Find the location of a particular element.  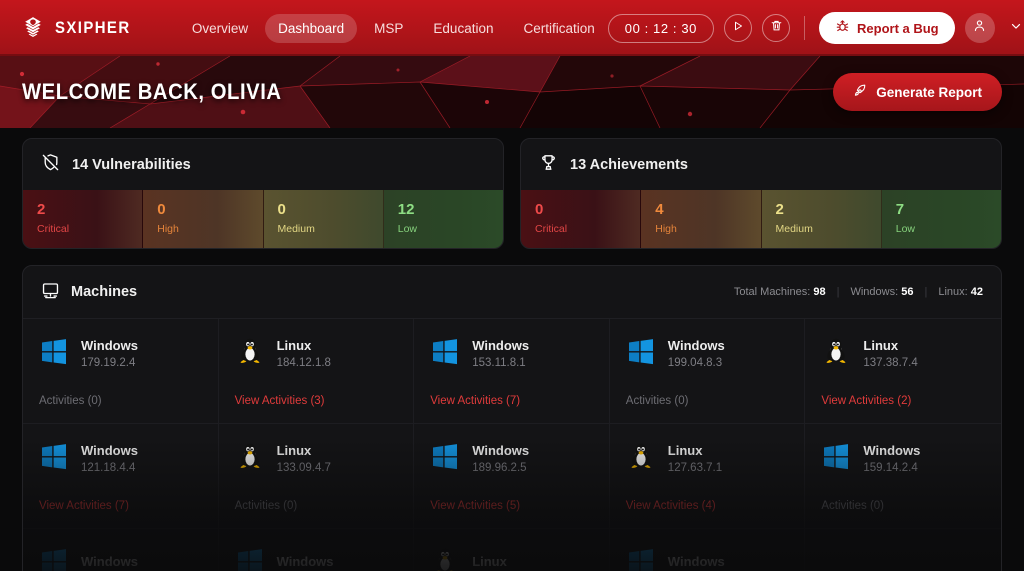

nav-link-education: Education is located at coordinates (463, 28).